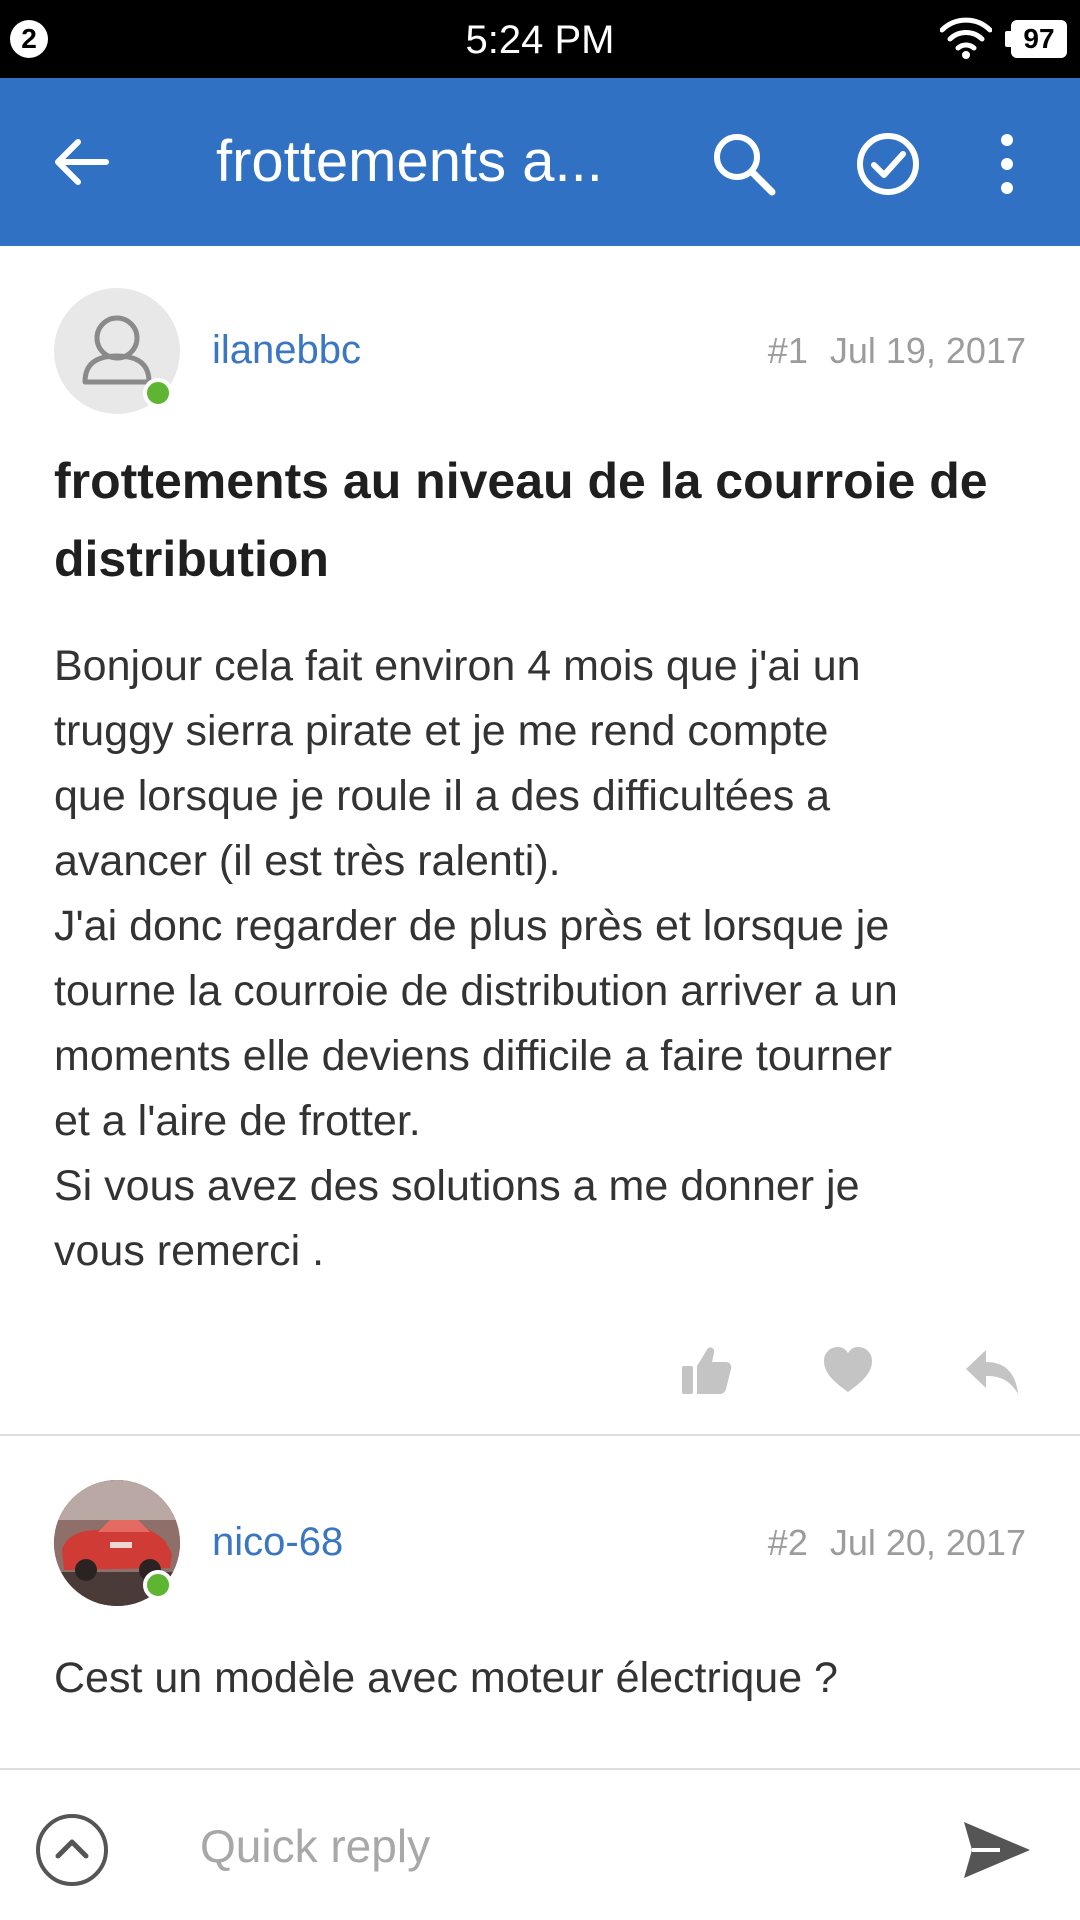  What do you see at coordinates (992, 1370) in the screenshot?
I see `reply-icon` at bounding box center [992, 1370].